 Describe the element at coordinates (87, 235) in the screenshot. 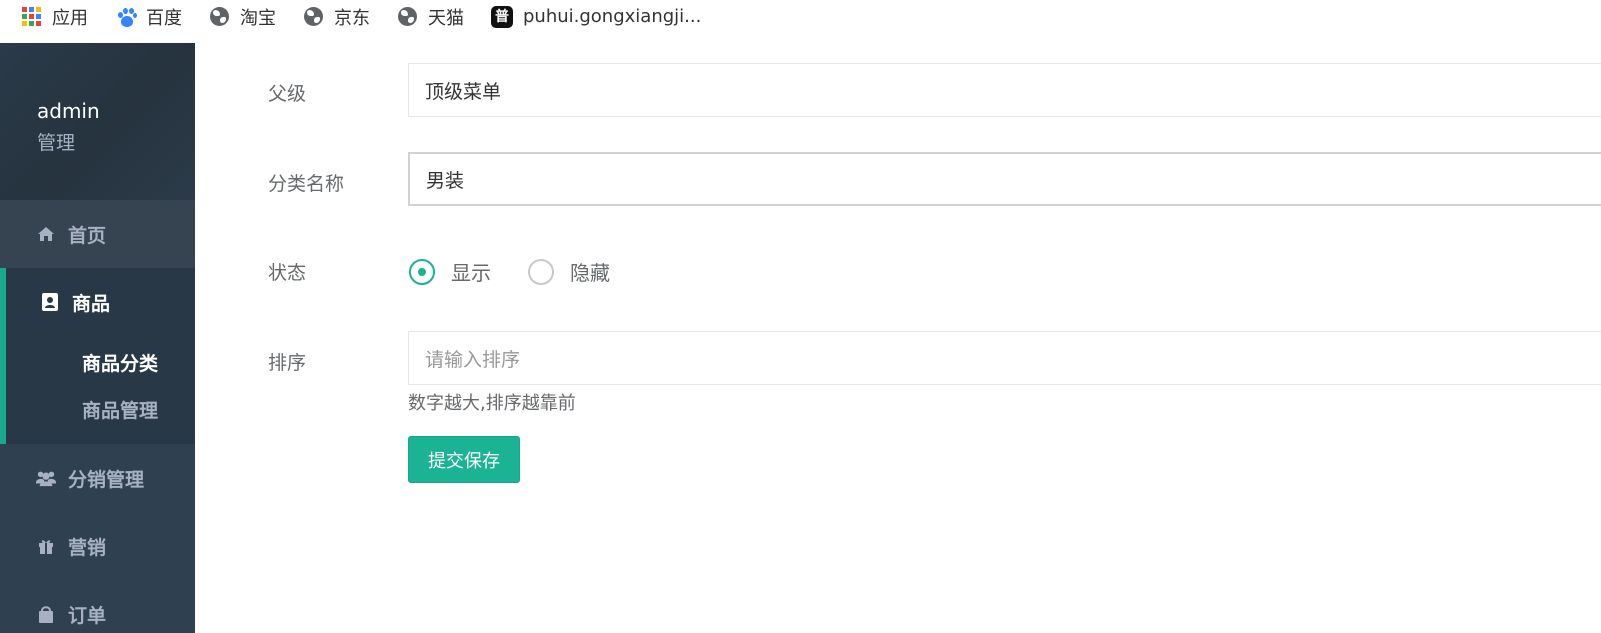

I see `sidebar-item-label: 首页` at that location.